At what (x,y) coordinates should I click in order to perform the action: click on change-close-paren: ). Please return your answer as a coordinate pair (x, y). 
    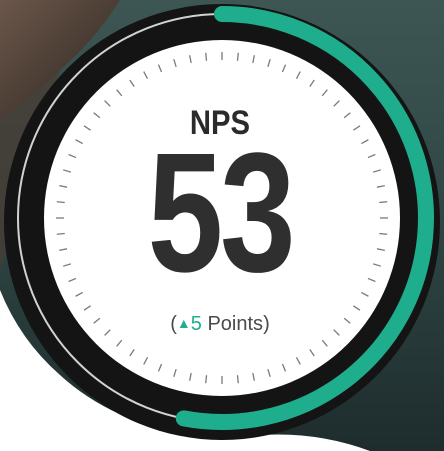
    Looking at the image, I should click on (266, 324).